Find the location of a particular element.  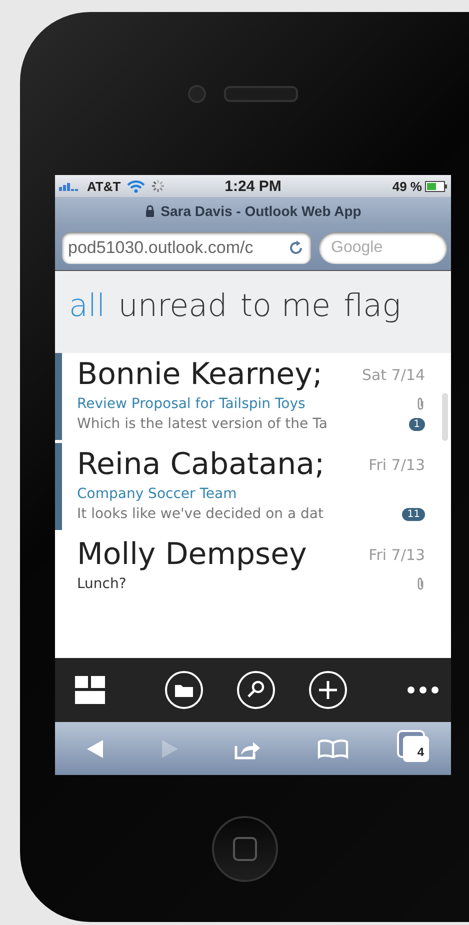

carrier-name: AT&T is located at coordinates (104, 186).